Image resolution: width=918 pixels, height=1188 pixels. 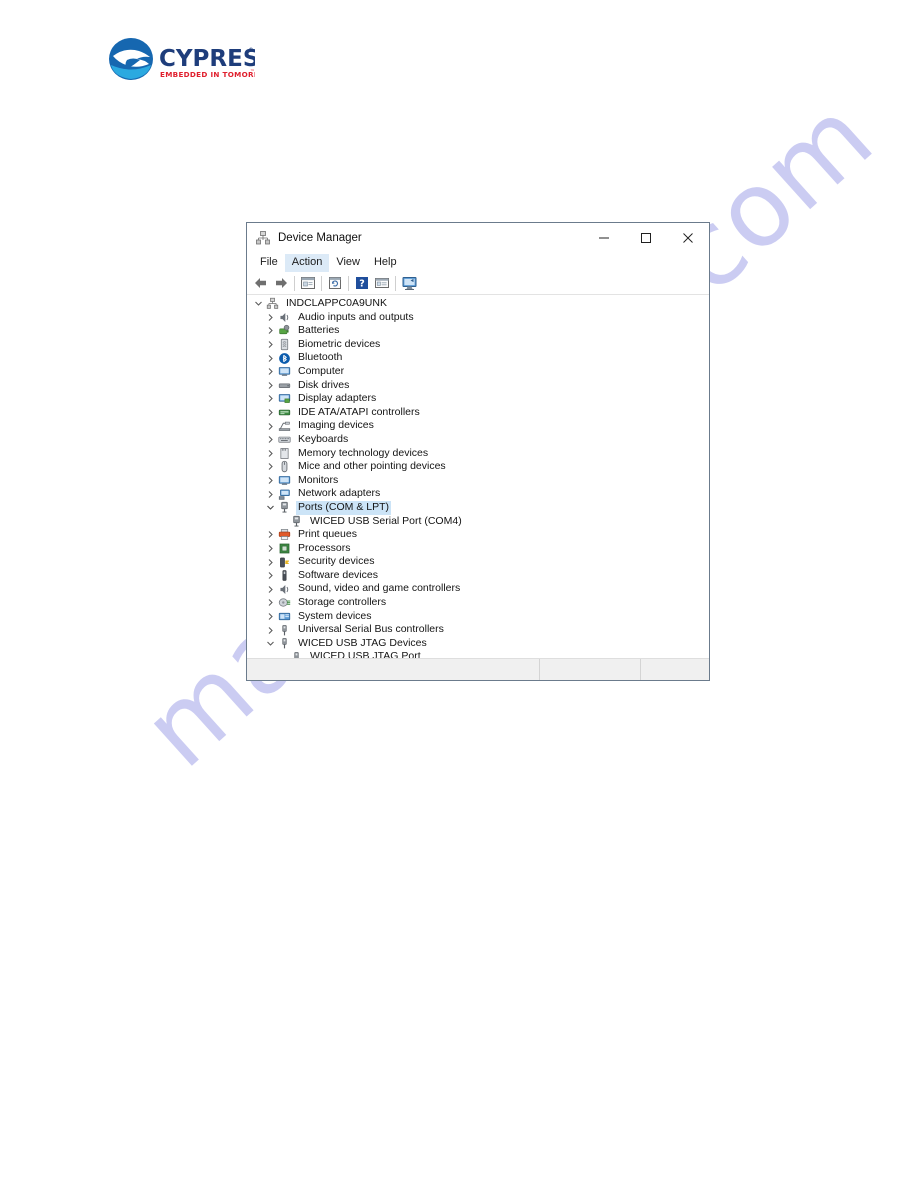 What do you see at coordinates (284, 466) in the screenshot?
I see `mouse-icon` at bounding box center [284, 466].